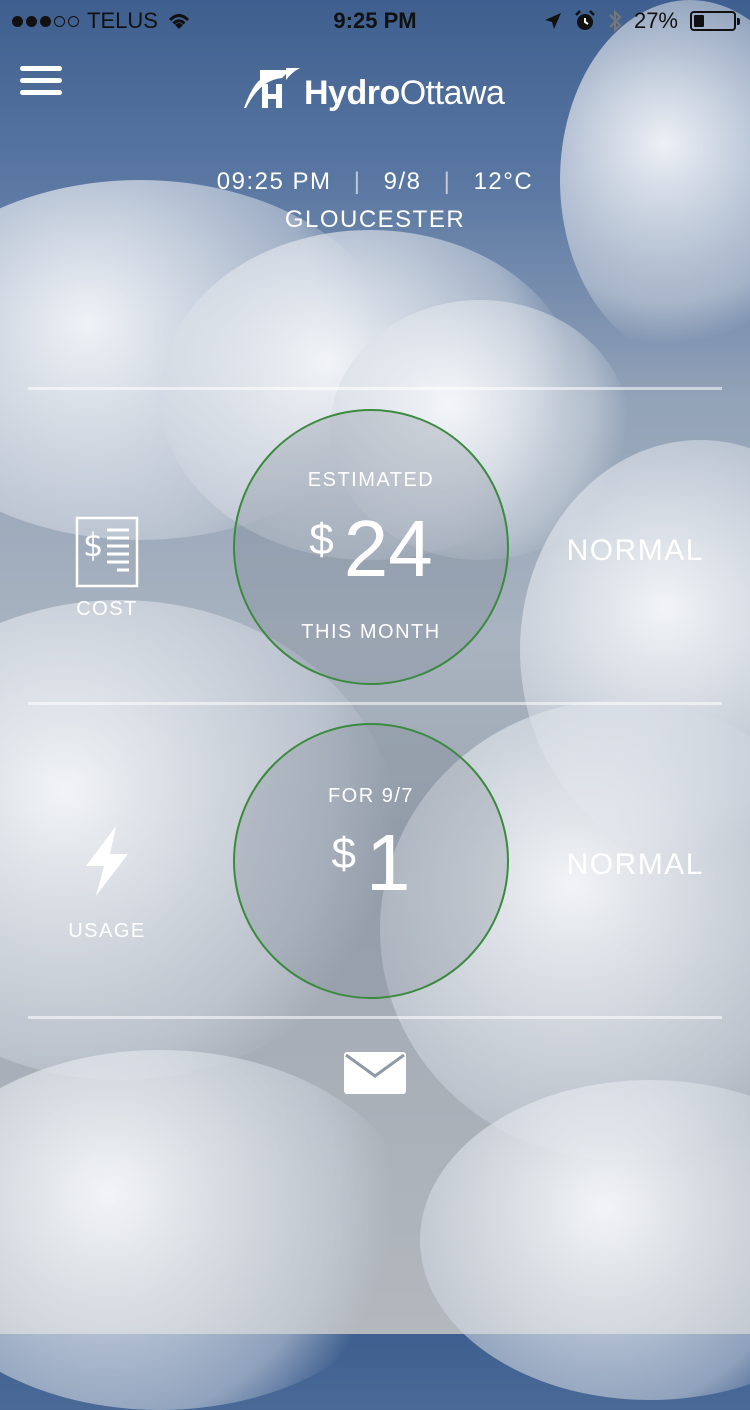  I want to click on cost-status: NORMAL, so click(635, 550).